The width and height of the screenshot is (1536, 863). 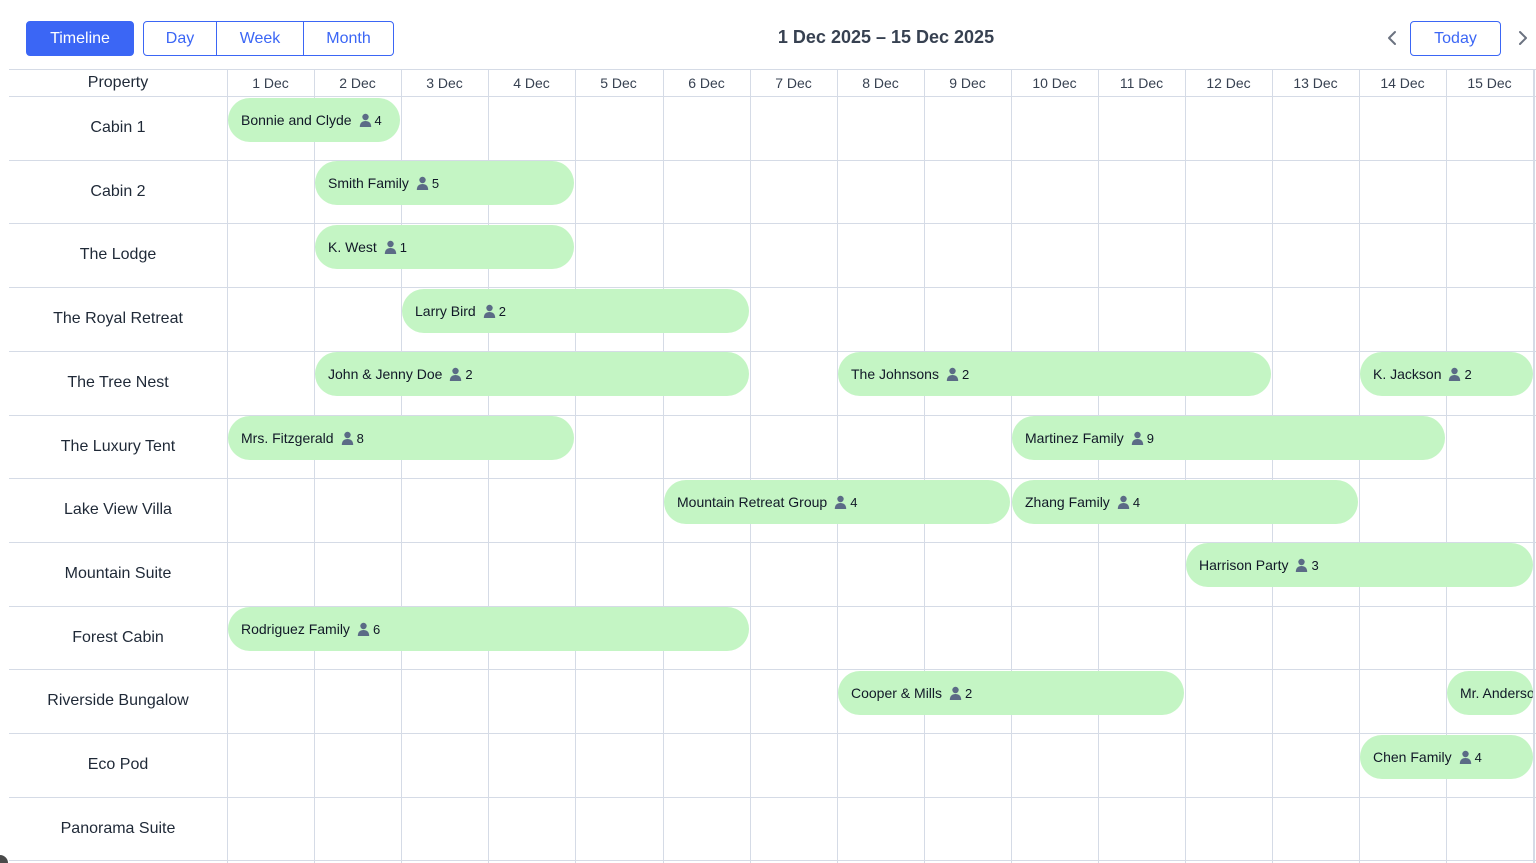 I want to click on booking-guest-name: John & Jenny Doe, so click(x=385, y=374).